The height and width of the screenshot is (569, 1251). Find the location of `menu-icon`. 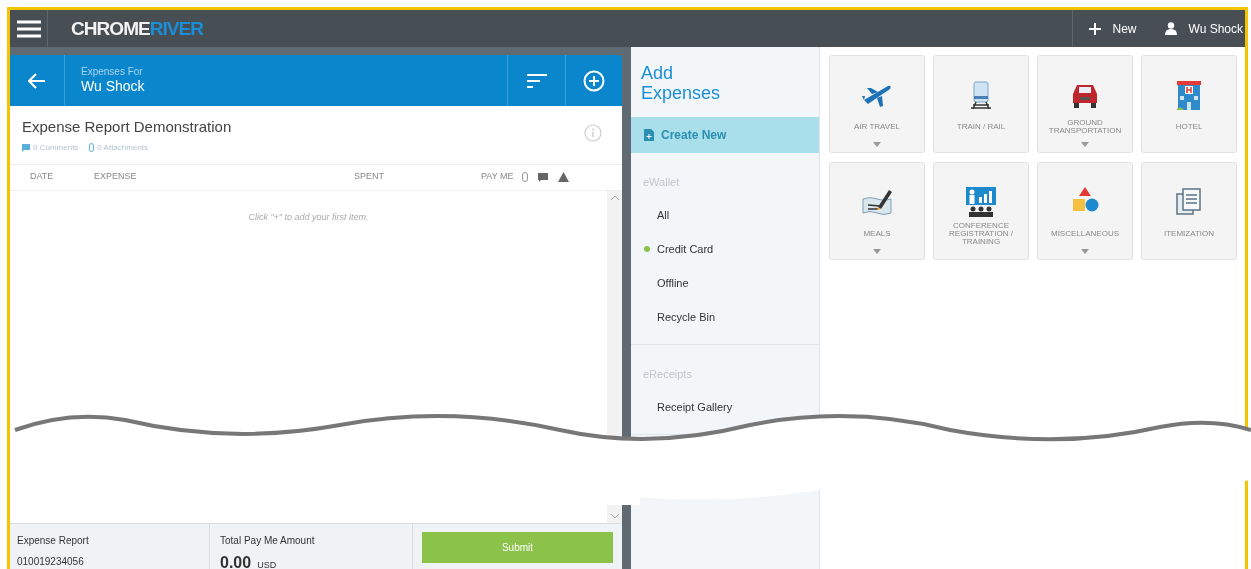

menu-icon is located at coordinates (28, 28).